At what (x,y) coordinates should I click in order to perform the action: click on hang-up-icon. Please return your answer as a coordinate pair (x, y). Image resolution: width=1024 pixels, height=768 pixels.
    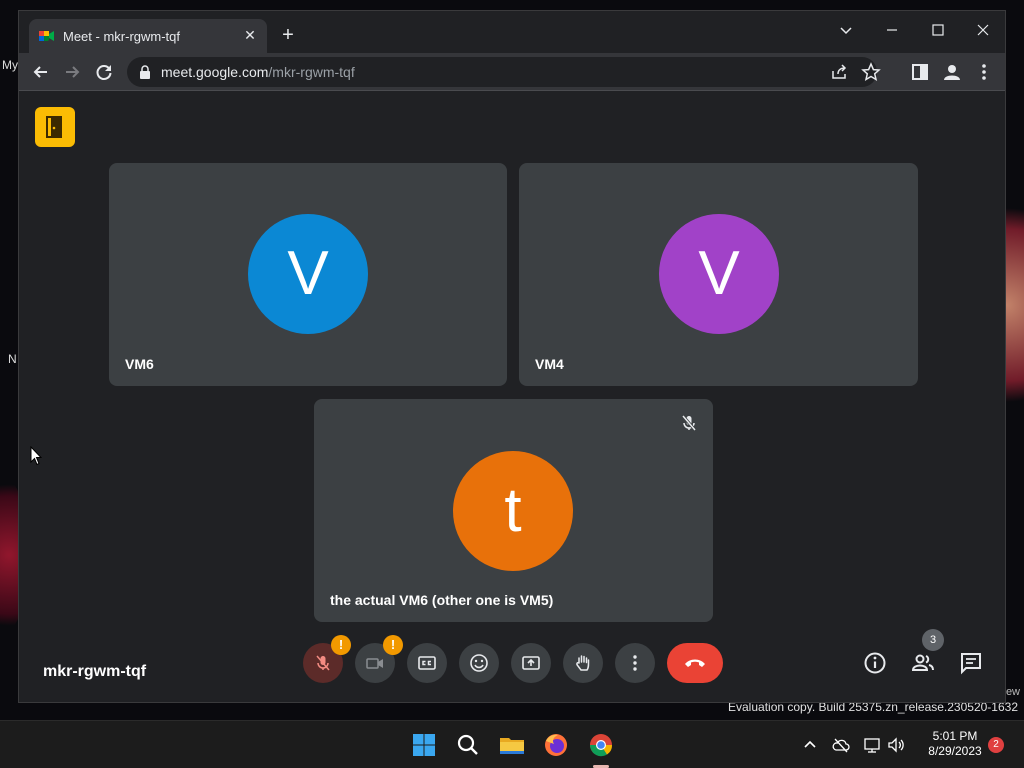
    Looking at the image, I should click on (695, 663).